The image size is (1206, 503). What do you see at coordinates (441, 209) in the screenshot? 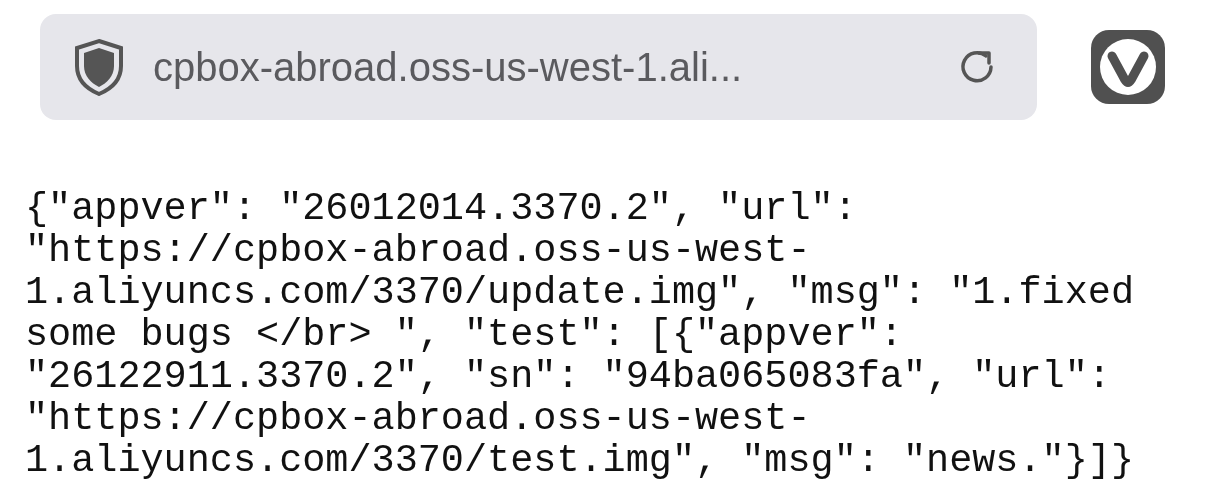
I see `json-text-line: {"appver": "26012014.3370.2", "url":` at bounding box center [441, 209].